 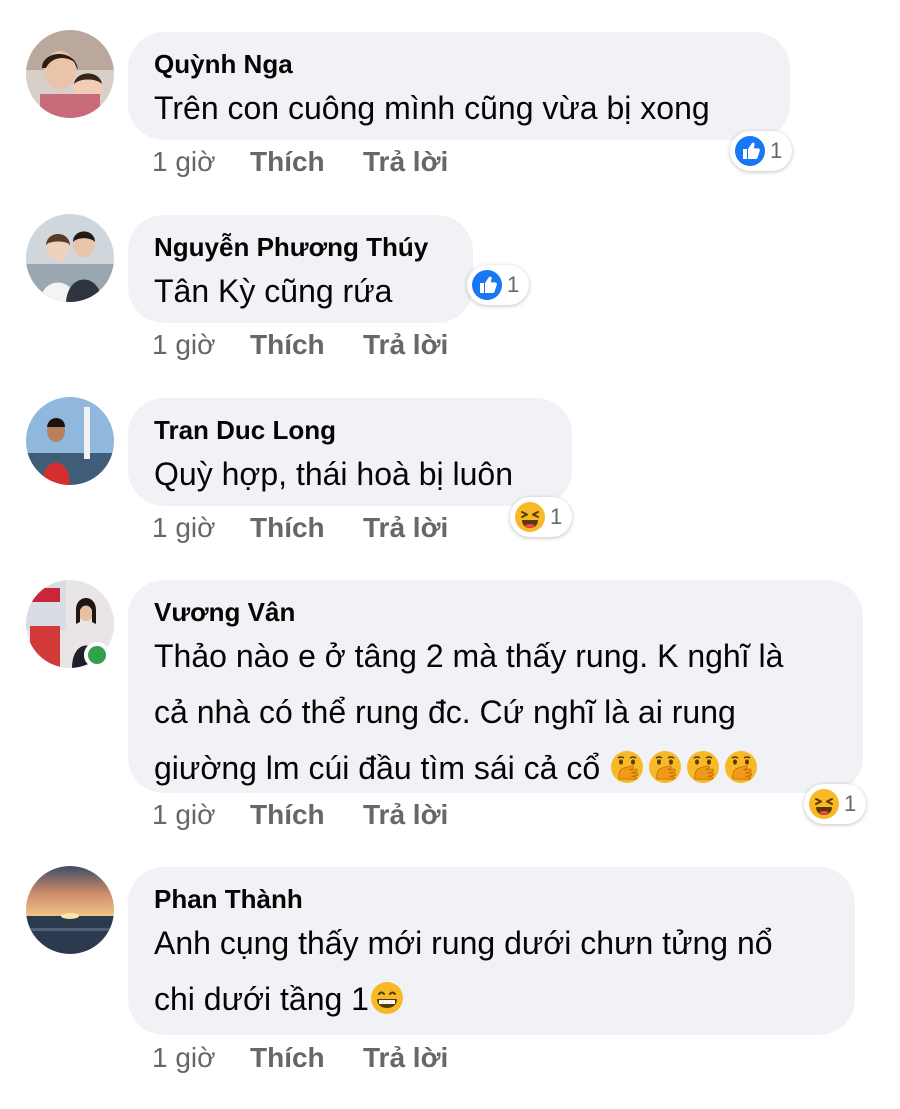 What do you see at coordinates (377, 768) in the screenshot?
I see `comment-line: giường lm cúi đầu tìm sái cả cổ` at bounding box center [377, 768].